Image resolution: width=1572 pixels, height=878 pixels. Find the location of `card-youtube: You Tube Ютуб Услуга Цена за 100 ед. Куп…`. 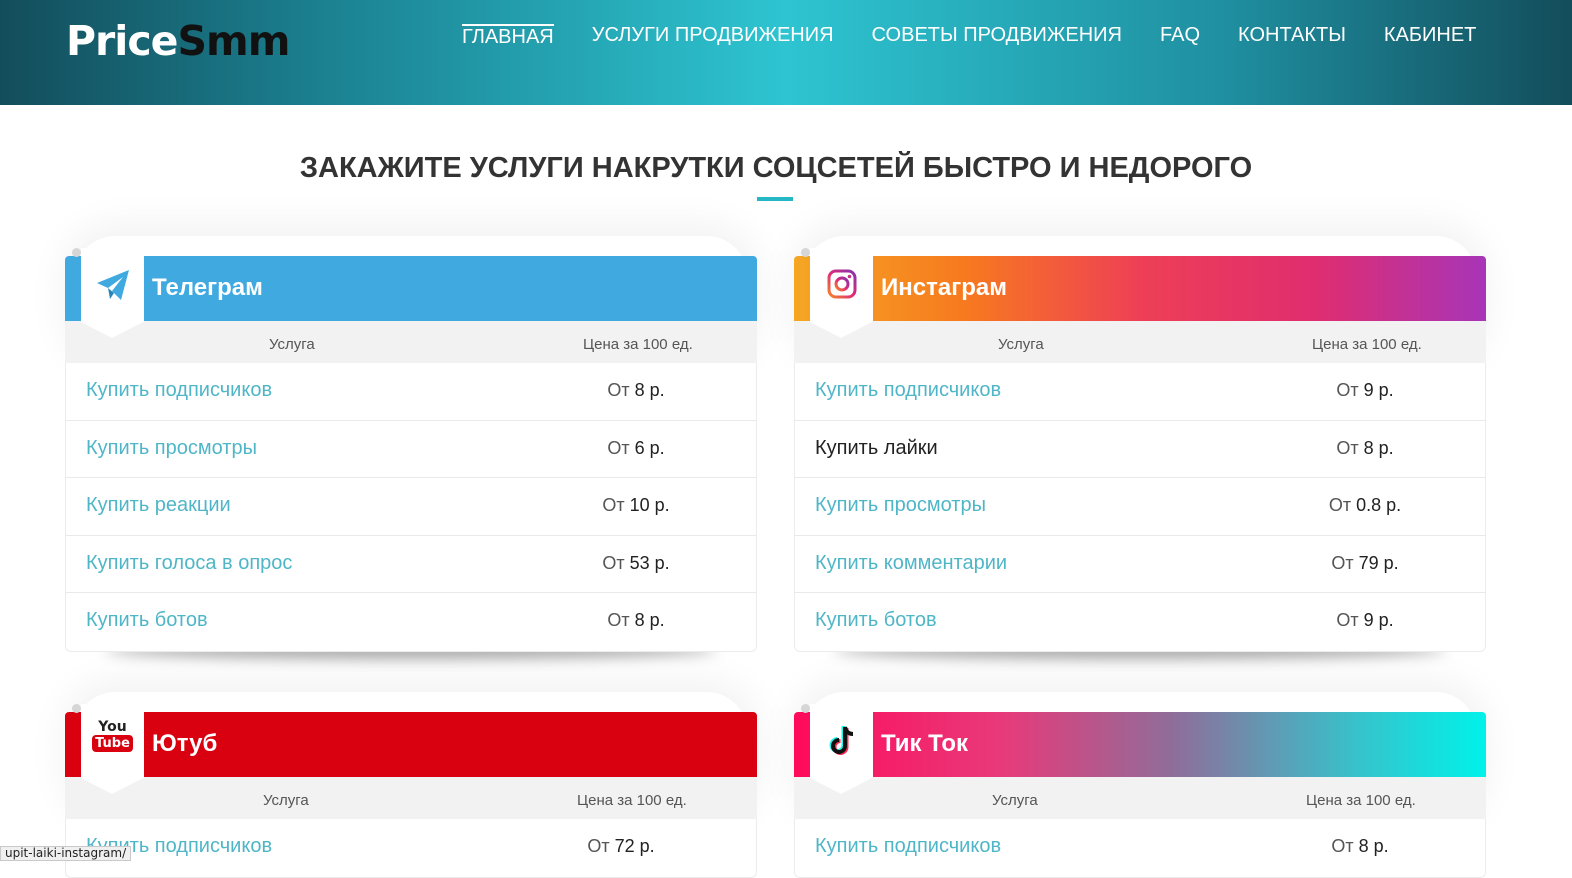

card-youtube: You Tube Ютуб Услуга Цена за 100 ед. Куп… is located at coordinates (411, 791).